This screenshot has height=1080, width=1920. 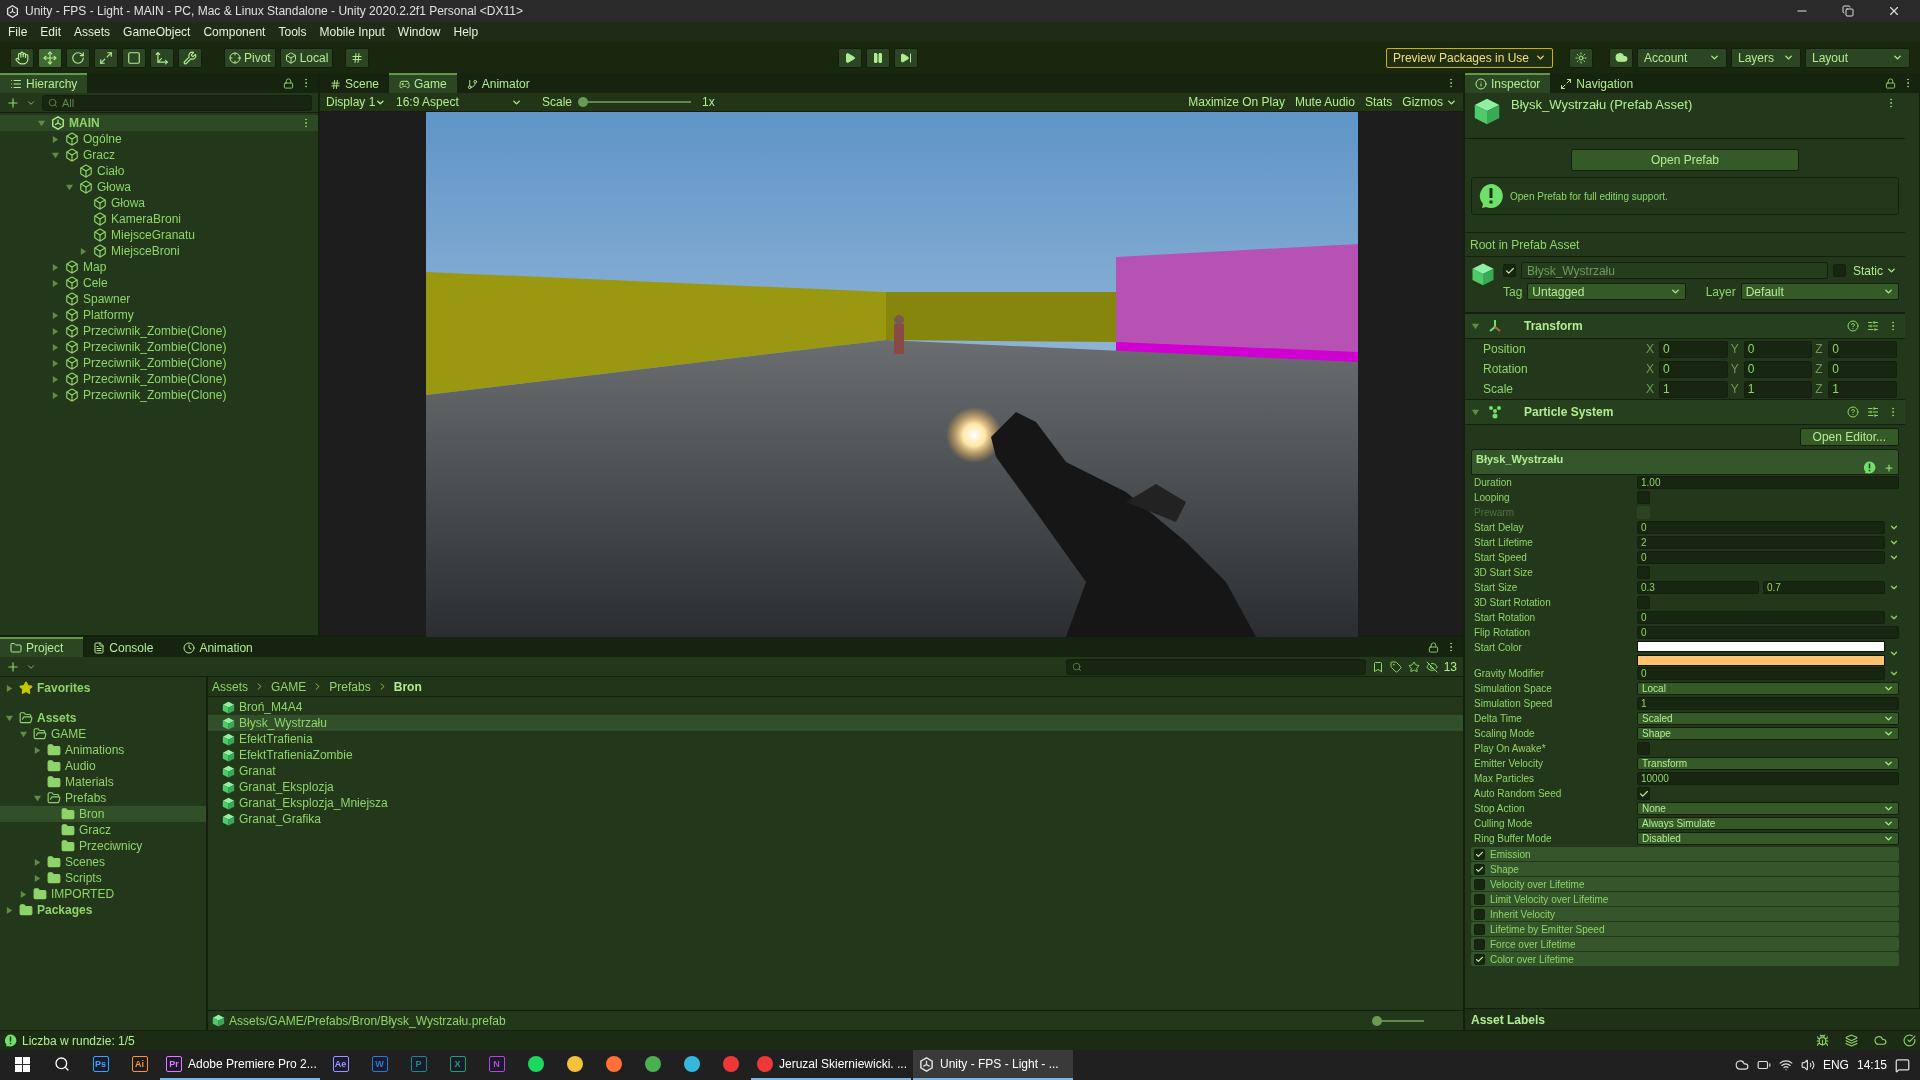 What do you see at coordinates (1377, 666) in the screenshot?
I see `filter-type-icon` at bounding box center [1377, 666].